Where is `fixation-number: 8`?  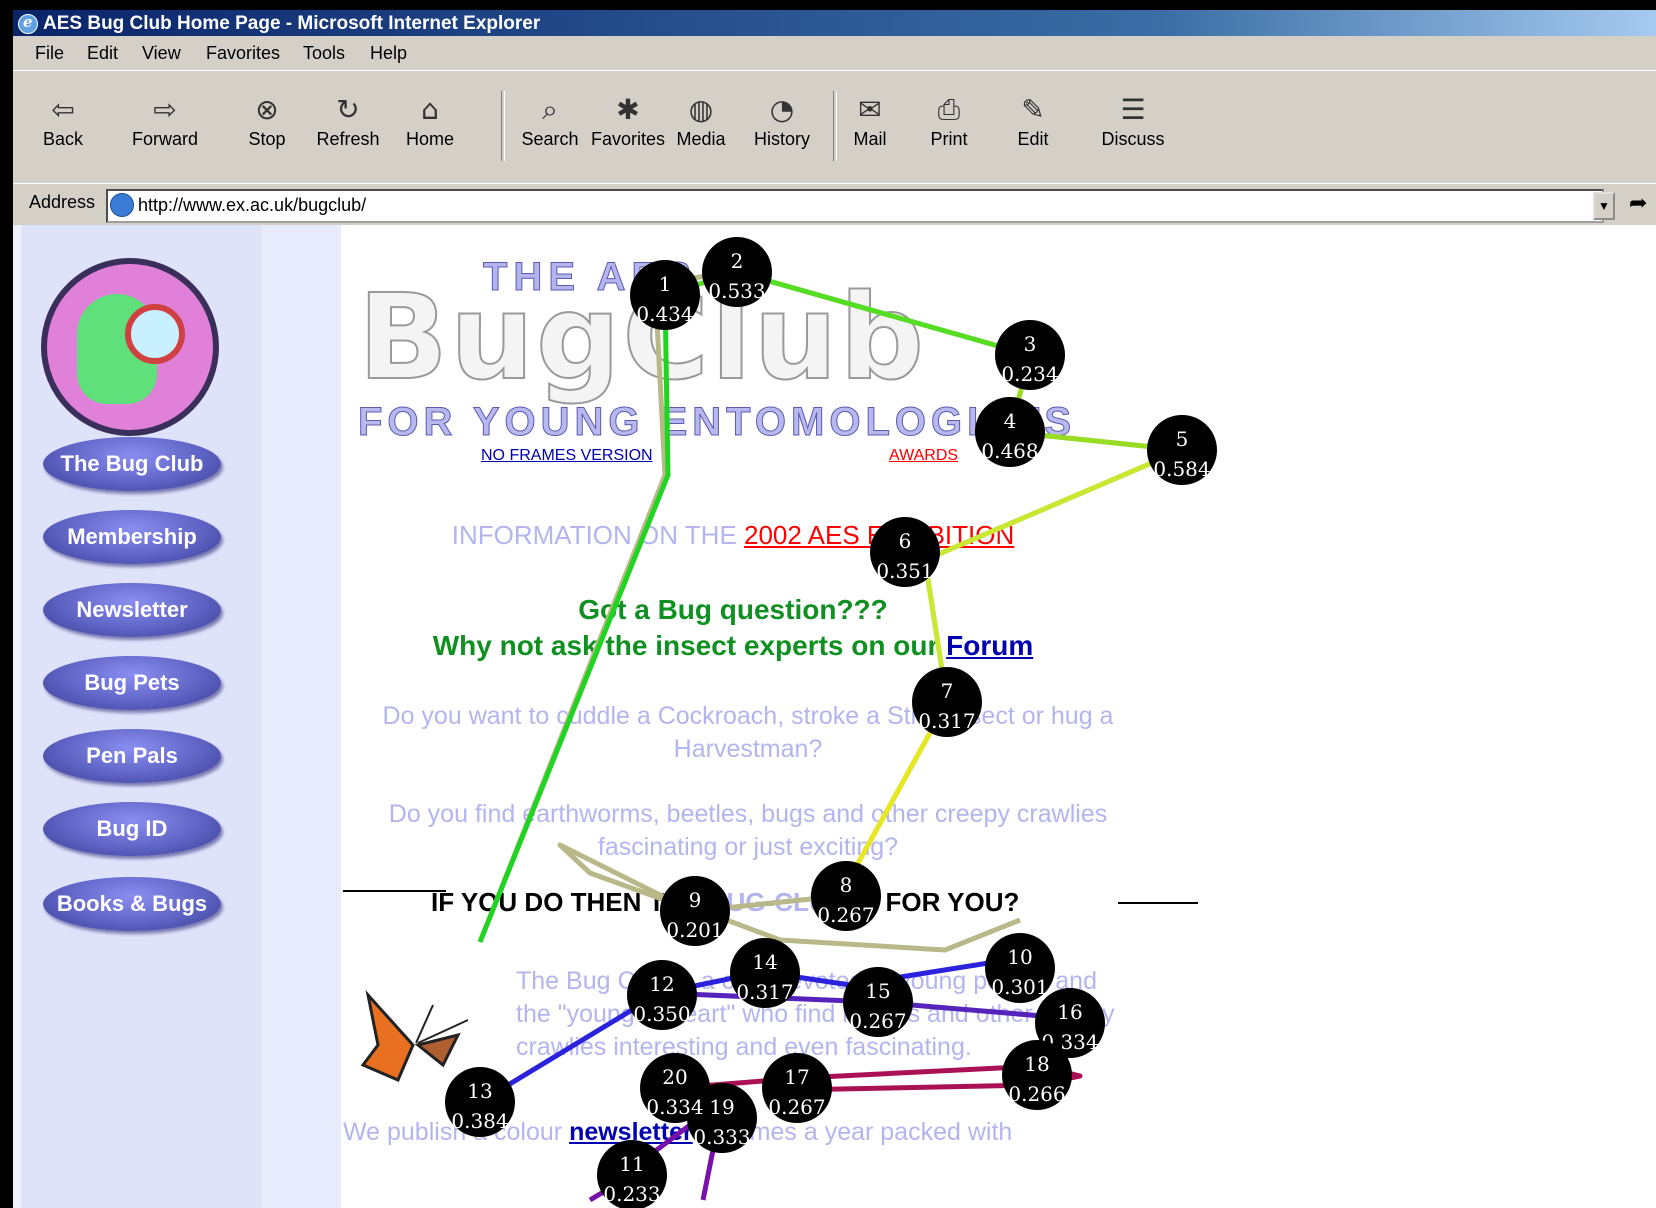 fixation-number: 8 is located at coordinates (846, 885).